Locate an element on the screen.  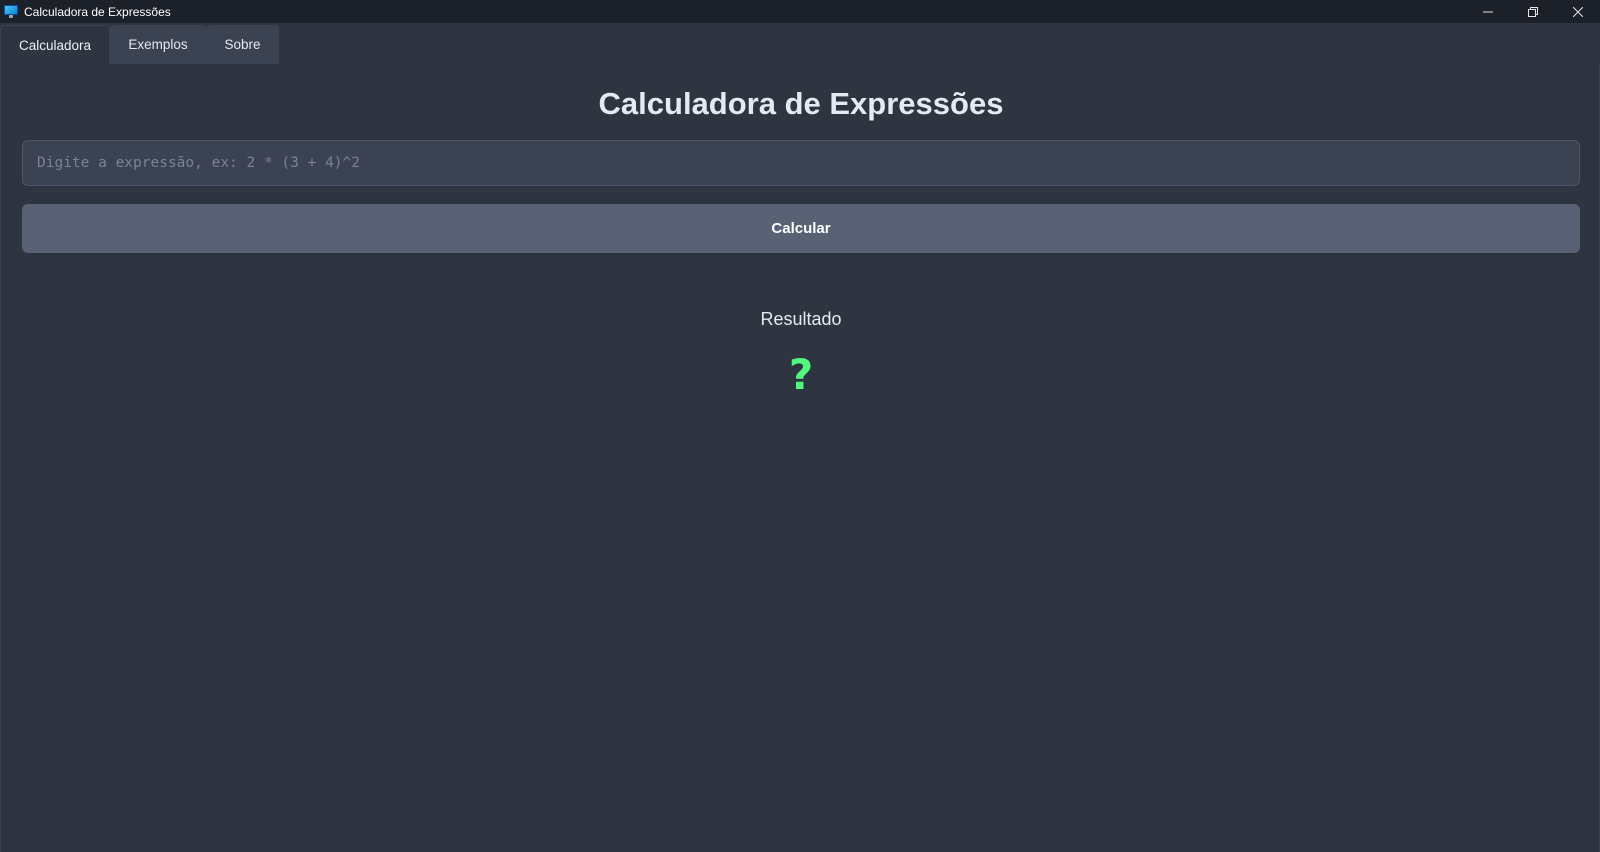
restore-icon is located at coordinates (1532, 11).